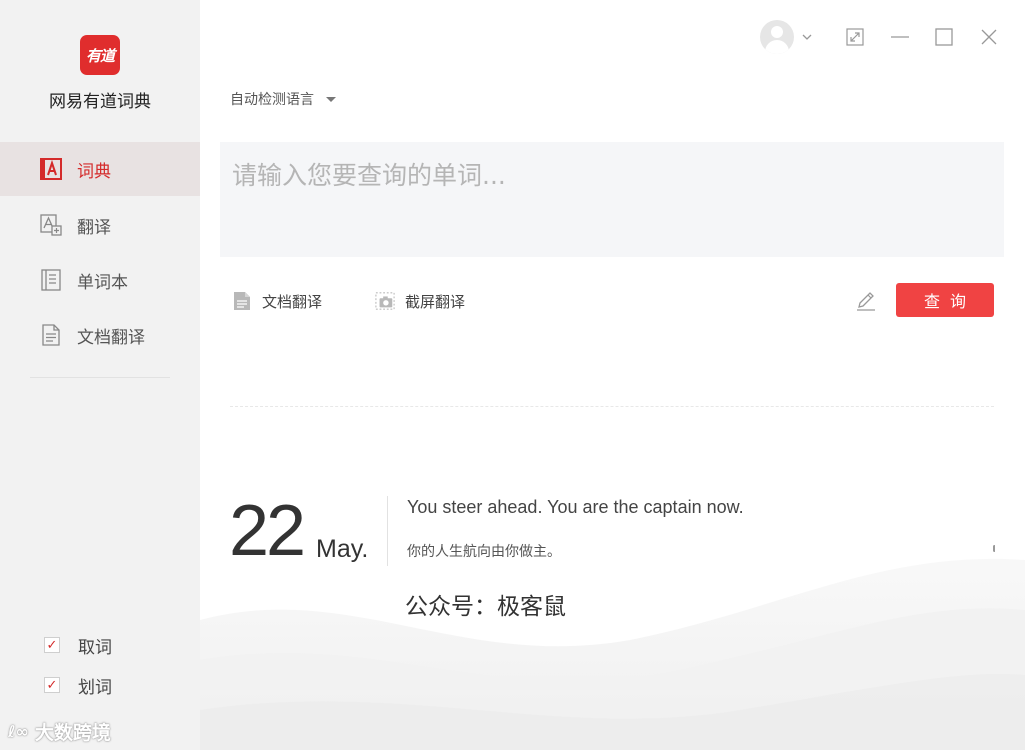 This screenshot has height=750, width=1025. Describe the element at coordinates (94, 227) in the screenshot. I see `sidebar-item-label: 翻译` at that location.